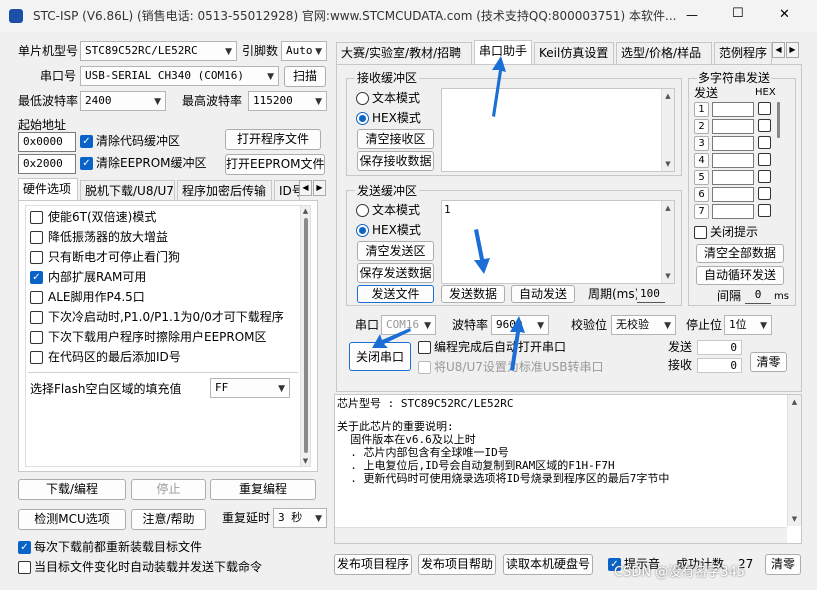  Describe the element at coordinates (47, 142) in the screenshot. I see `code-start-address-input: 0x0000` at that location.